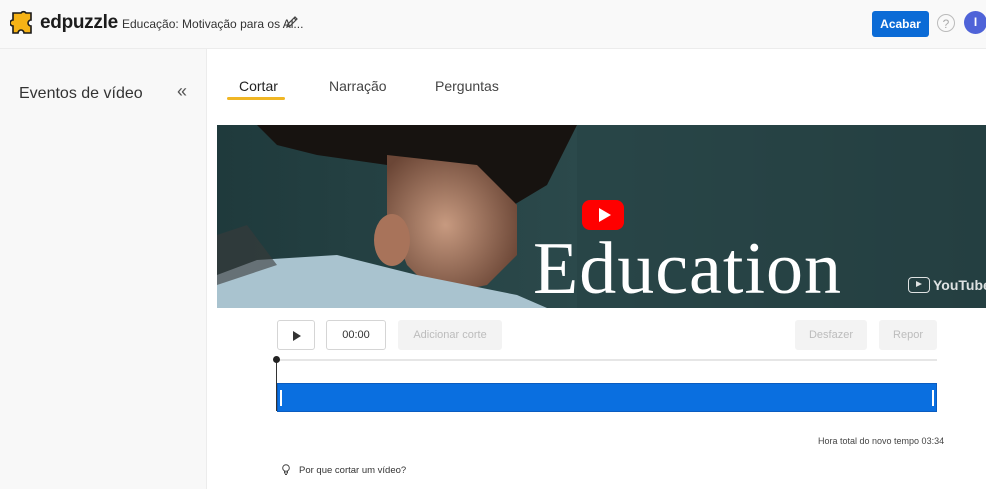 The image size is (986, 489). Describe the element at coordinates (258, 86) in the screenshot. I see `tab-cortar: Cortar` at that location.